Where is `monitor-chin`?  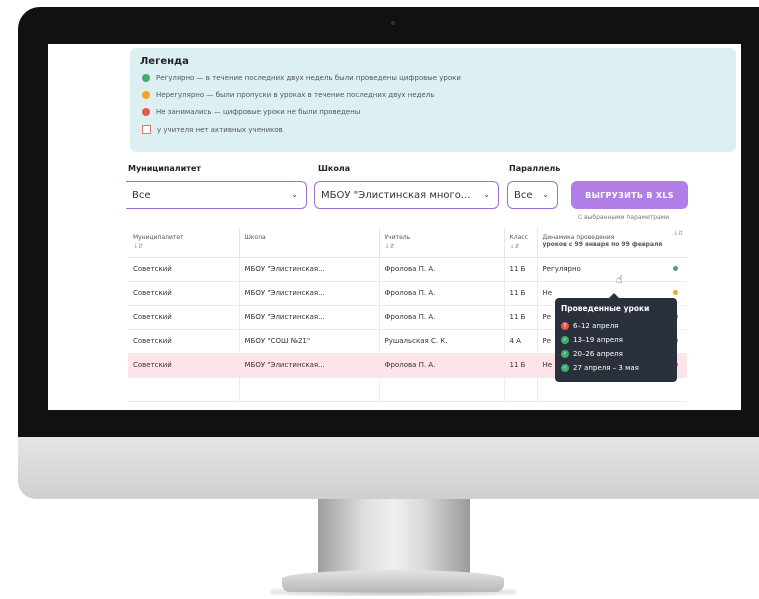
monitor-chin is located at coordinates (388, 468).